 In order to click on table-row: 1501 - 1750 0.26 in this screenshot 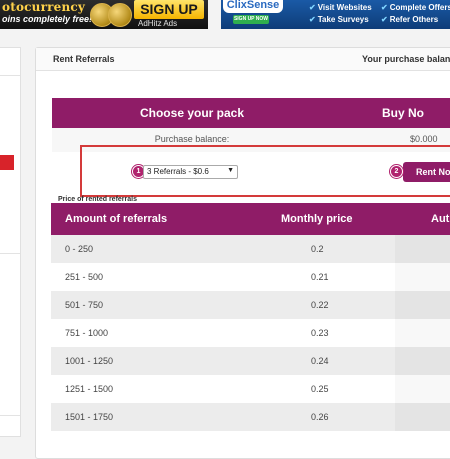, I will do `click(250, 417)`.